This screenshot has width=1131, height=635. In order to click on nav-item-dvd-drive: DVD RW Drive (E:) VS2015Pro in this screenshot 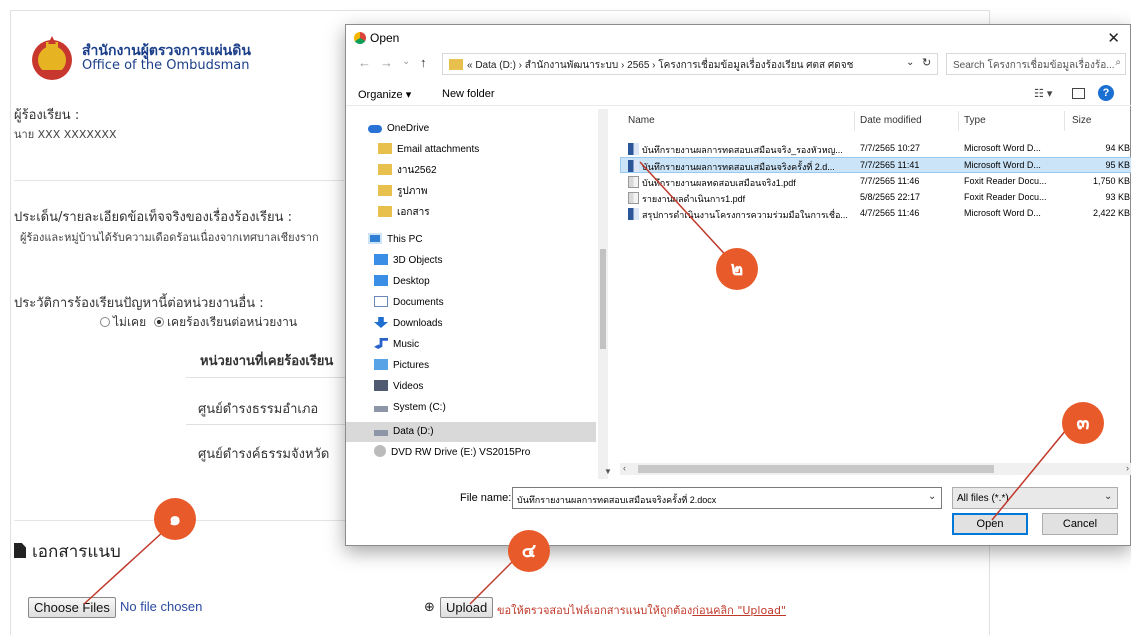, I will do `click(452, 453)`.